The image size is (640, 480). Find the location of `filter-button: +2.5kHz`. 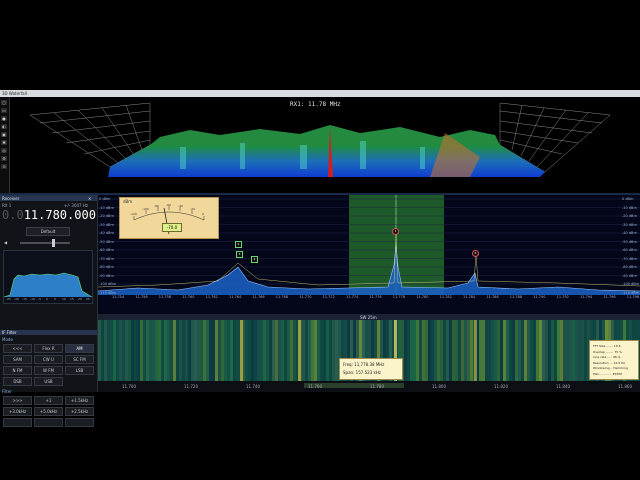

filter-button: +2.5kHz is located at coordinates (79, 411).